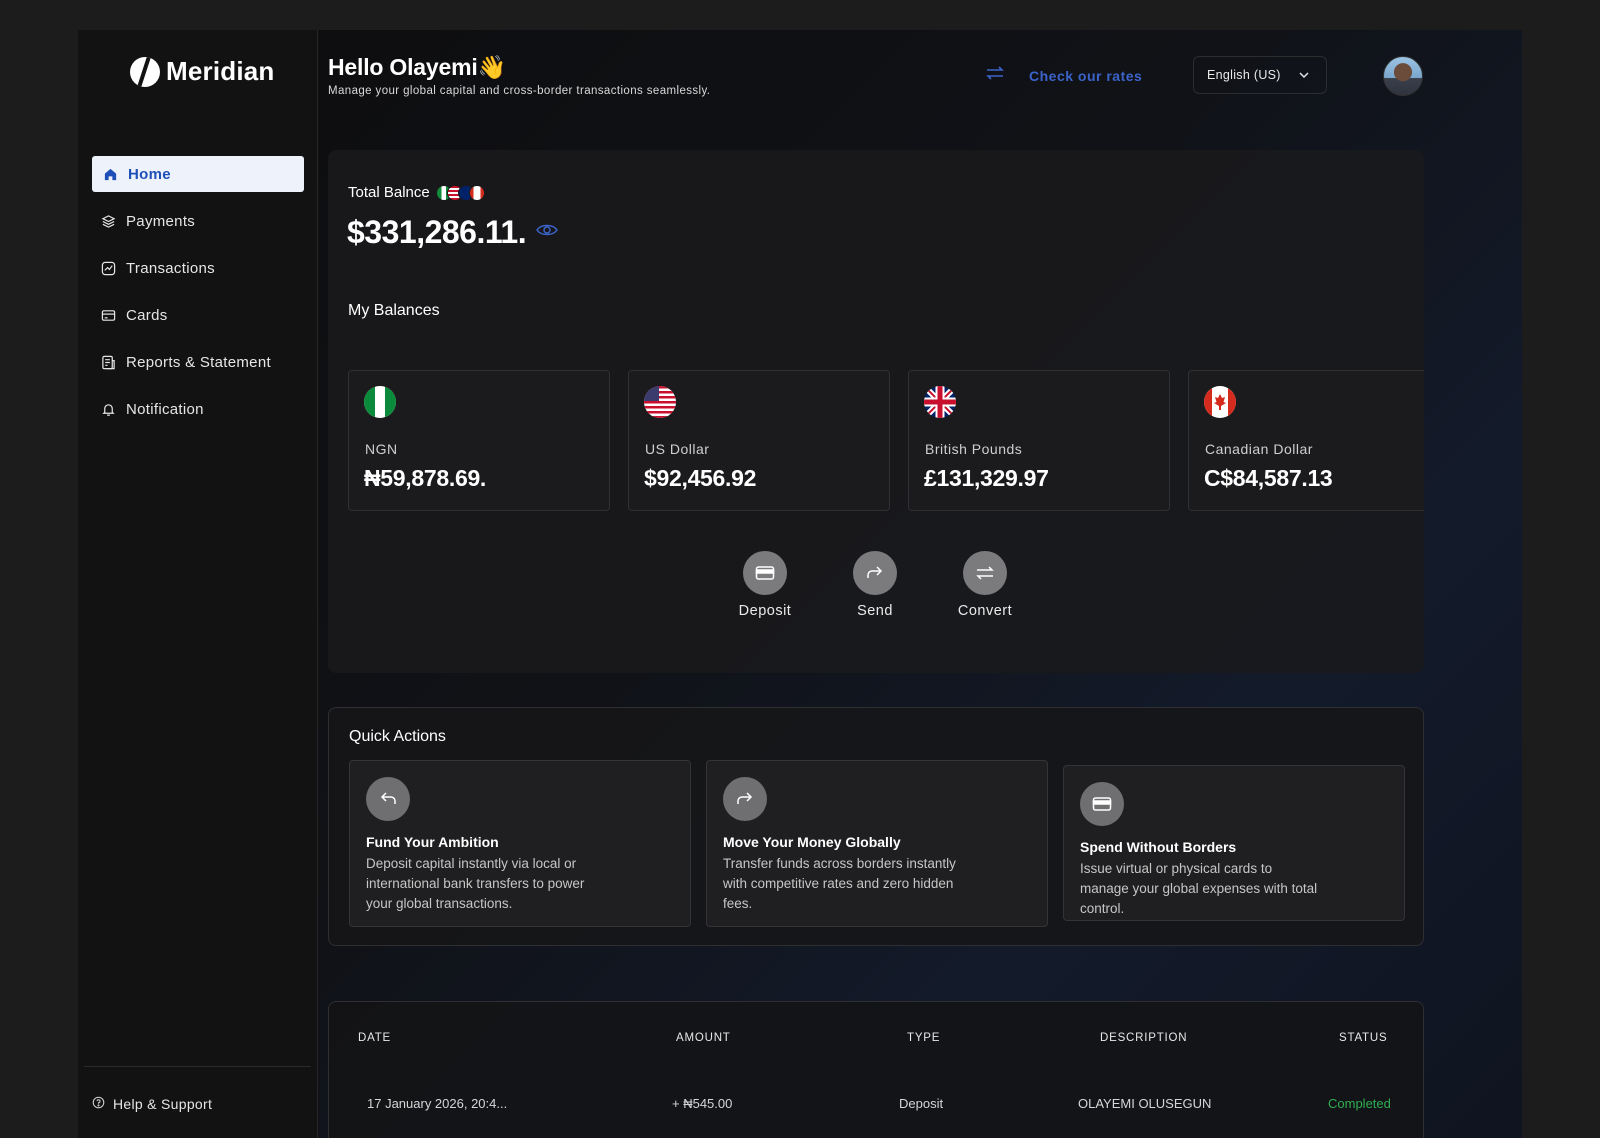 The width and height of the screenshot is (1600, 1138). What do you see at coordinates (197, 1066) in the screenshot?
I see `sidebar-divider` at bounding box center [197, 1066].